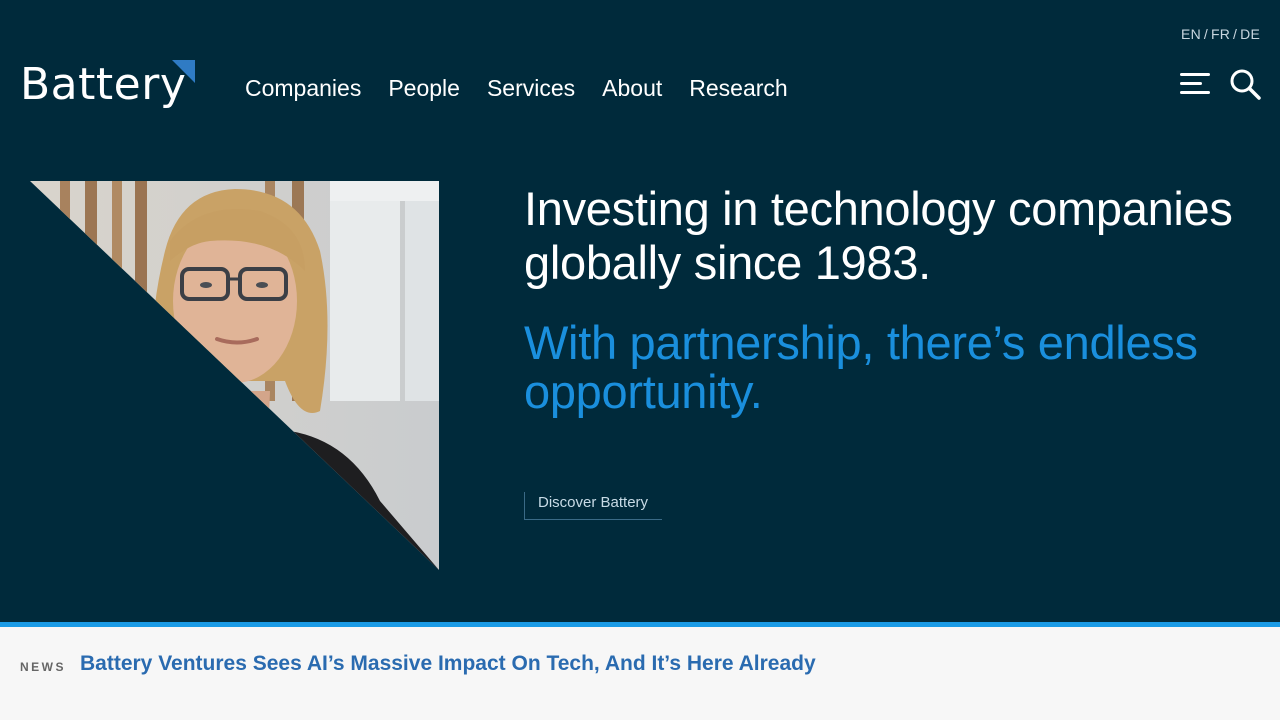  I want to click on logo-wordmark: Battery, so click(103, 84).